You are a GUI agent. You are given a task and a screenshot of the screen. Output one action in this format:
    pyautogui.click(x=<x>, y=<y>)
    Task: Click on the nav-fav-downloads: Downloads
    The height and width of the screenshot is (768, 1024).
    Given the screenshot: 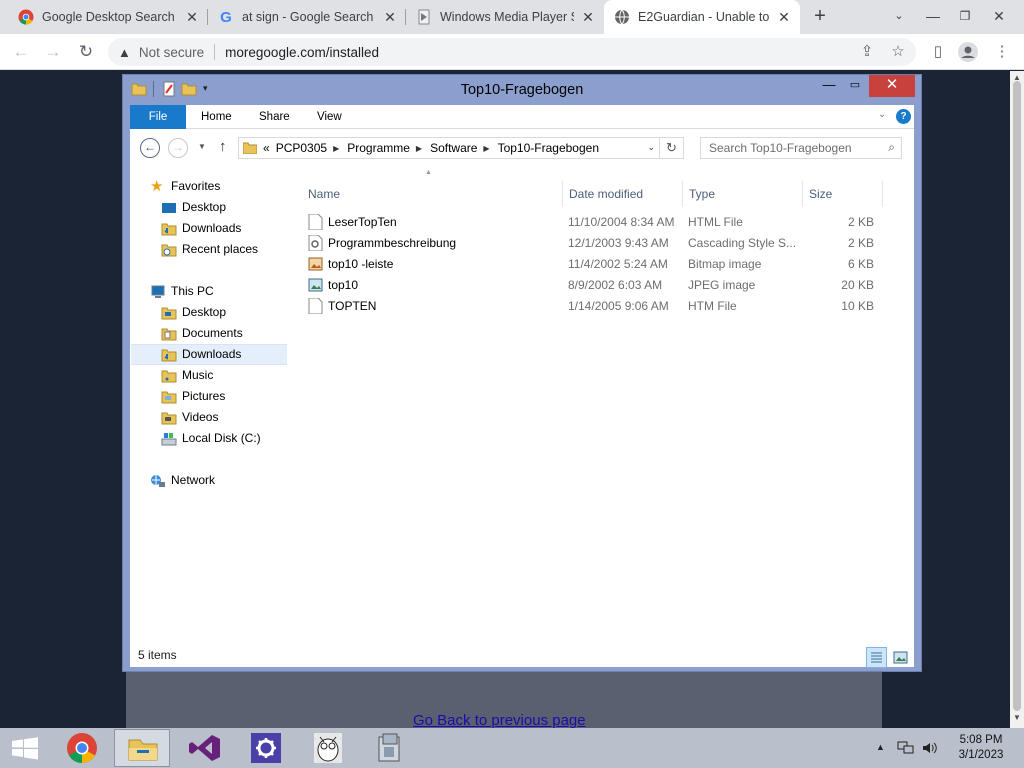 What is the action you would take?
    pyautogui.click(x=201, y=228)
    